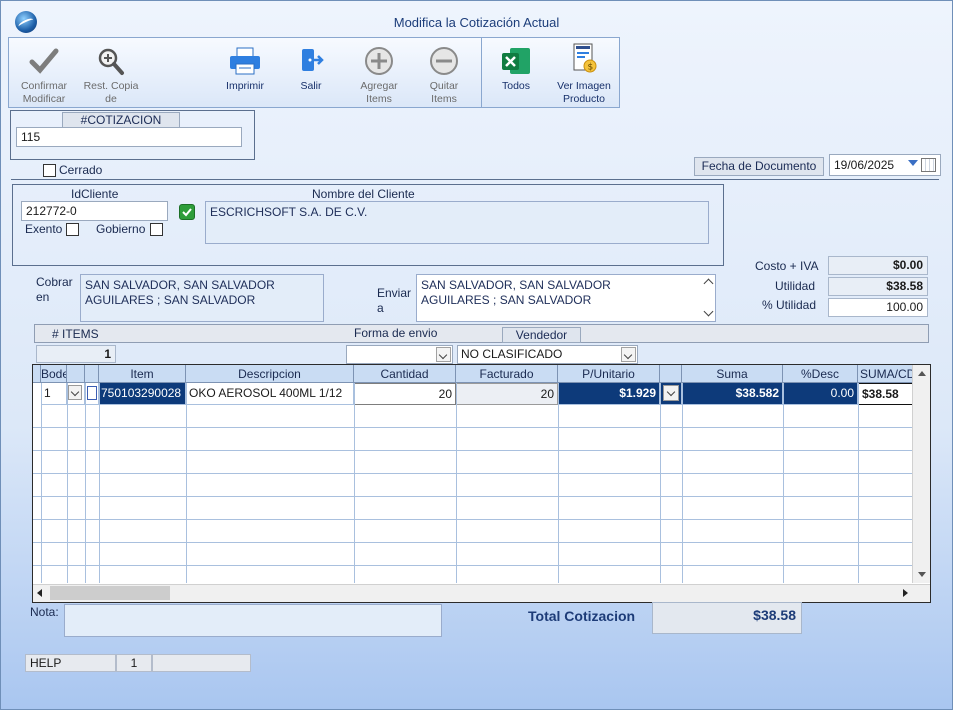 Image resolution: width=953 pixels, height=710 pixels. What do you see at coordinates (134, 663) in the screenshot?
I see `status-page: 1` at bounding box center [134, 663].